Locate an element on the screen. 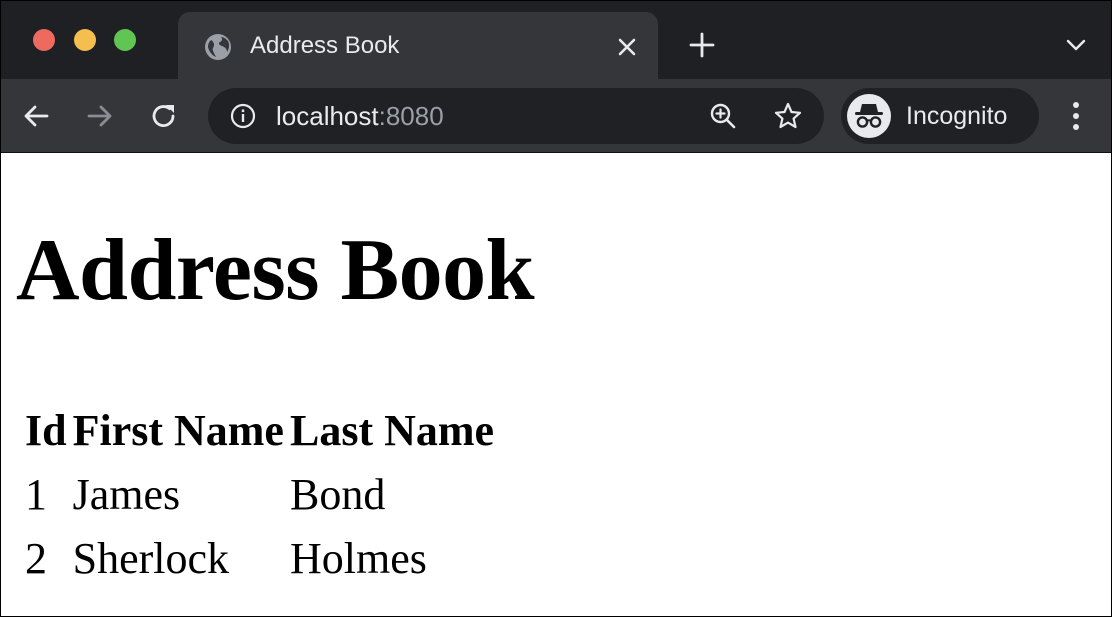 The width and height of the screenshot is (1112, 617). zoom-in-icon is located at coordinates (723, 116).